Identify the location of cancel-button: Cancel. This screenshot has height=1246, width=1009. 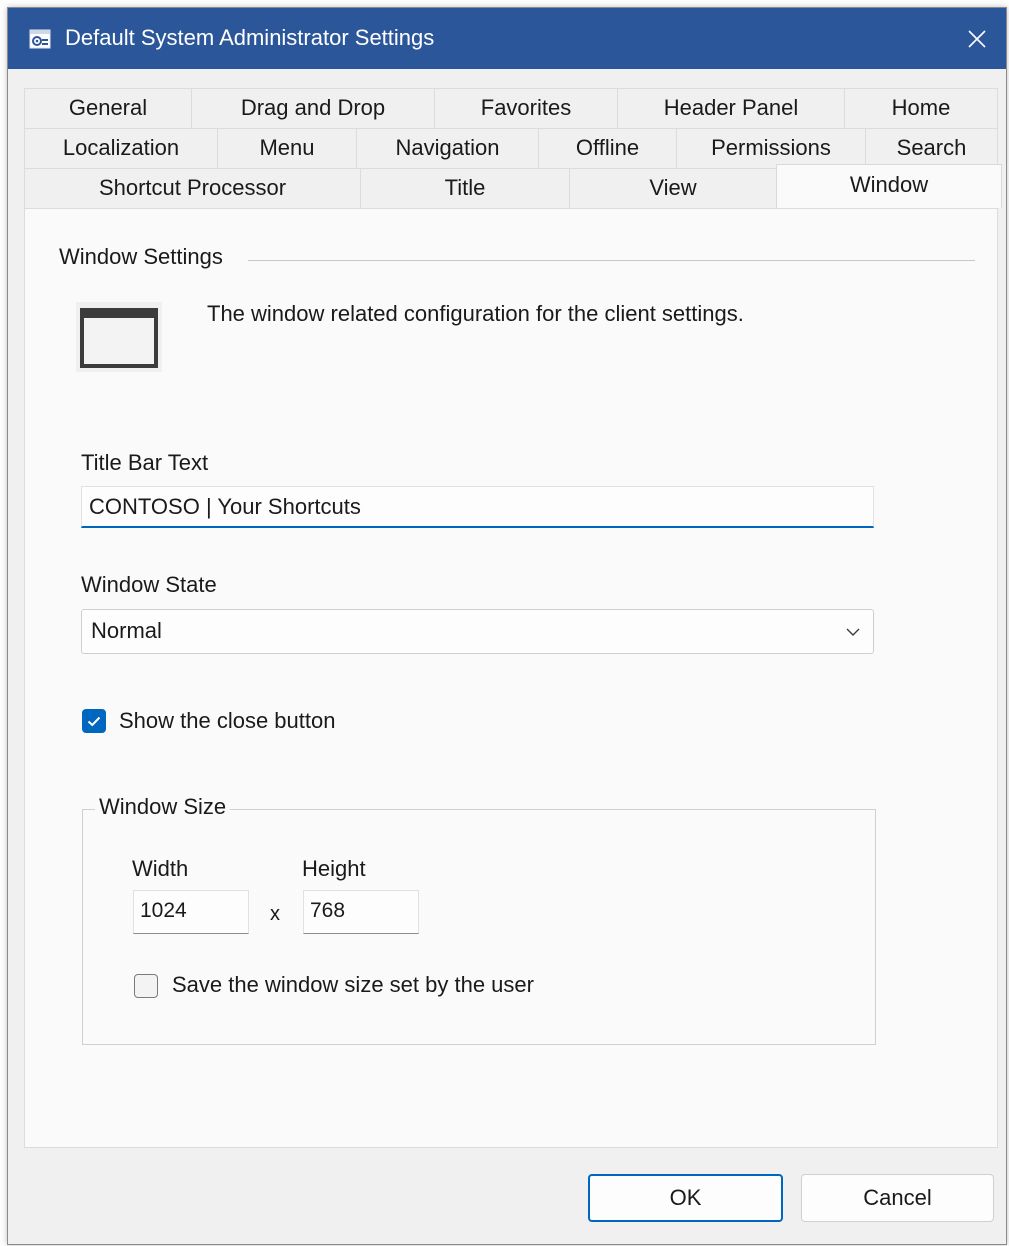
(897, 1198).